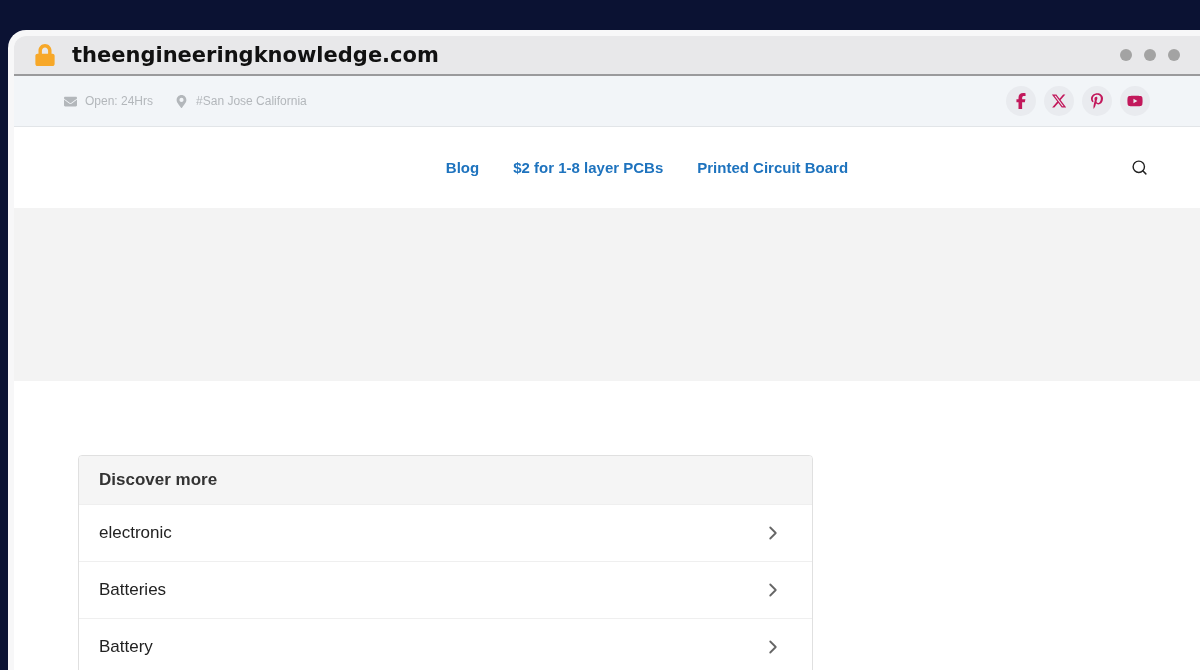 This screenshot has width=1200, height=670. I want to click on top-bar-text: #San Jose California, so click(251, 101).